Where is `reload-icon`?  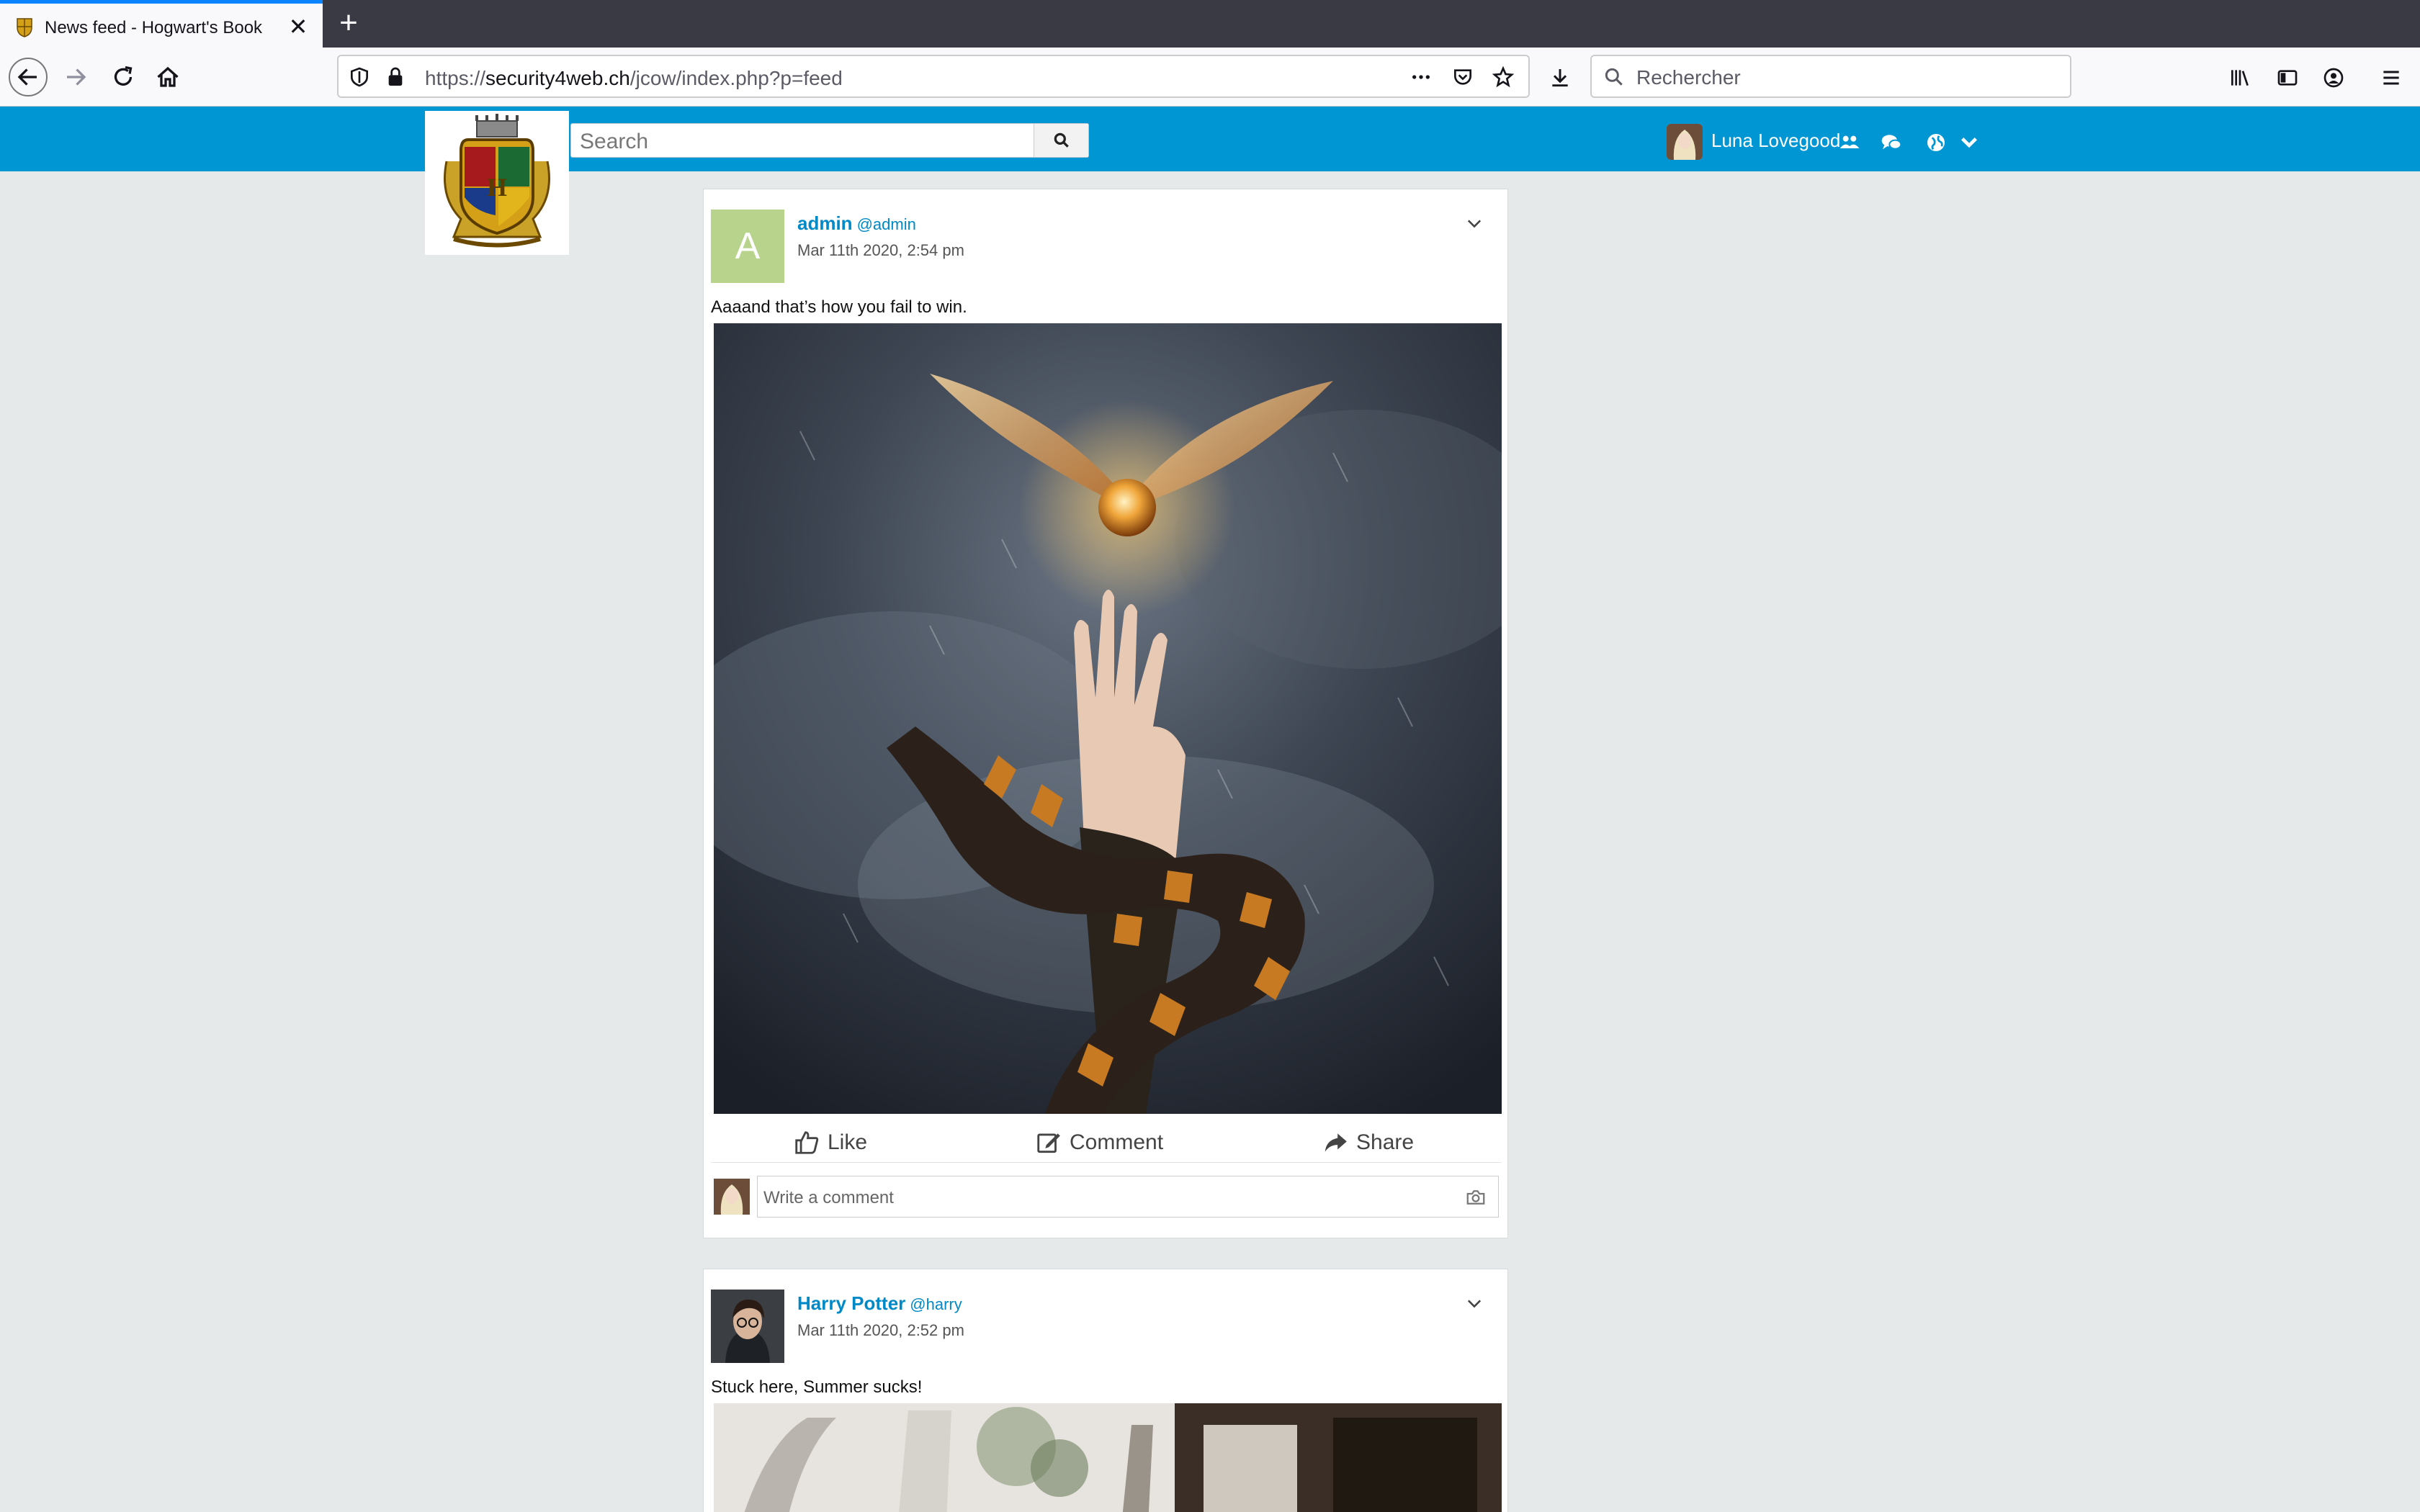
reload-icon is located at coordinates (124, 76).